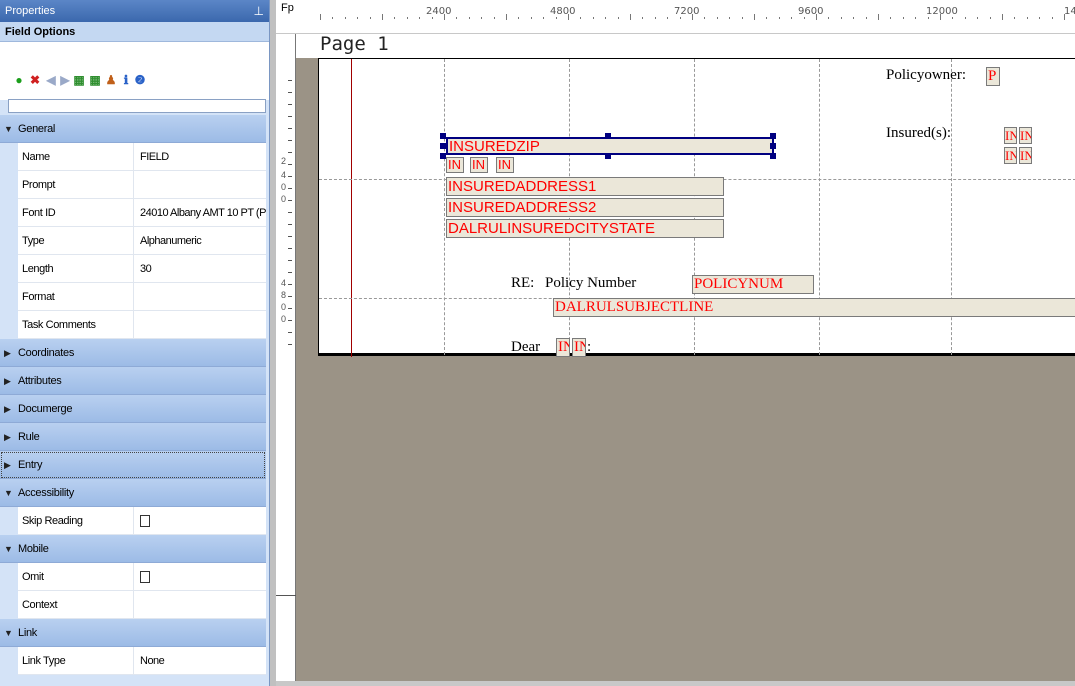 The width and height of the screenshot is (1075, 686). Describe the element at coordinates (585, 207) in the screenshot. I see `insuredaddress2-field: INSUREDADDRESS2` at that location.